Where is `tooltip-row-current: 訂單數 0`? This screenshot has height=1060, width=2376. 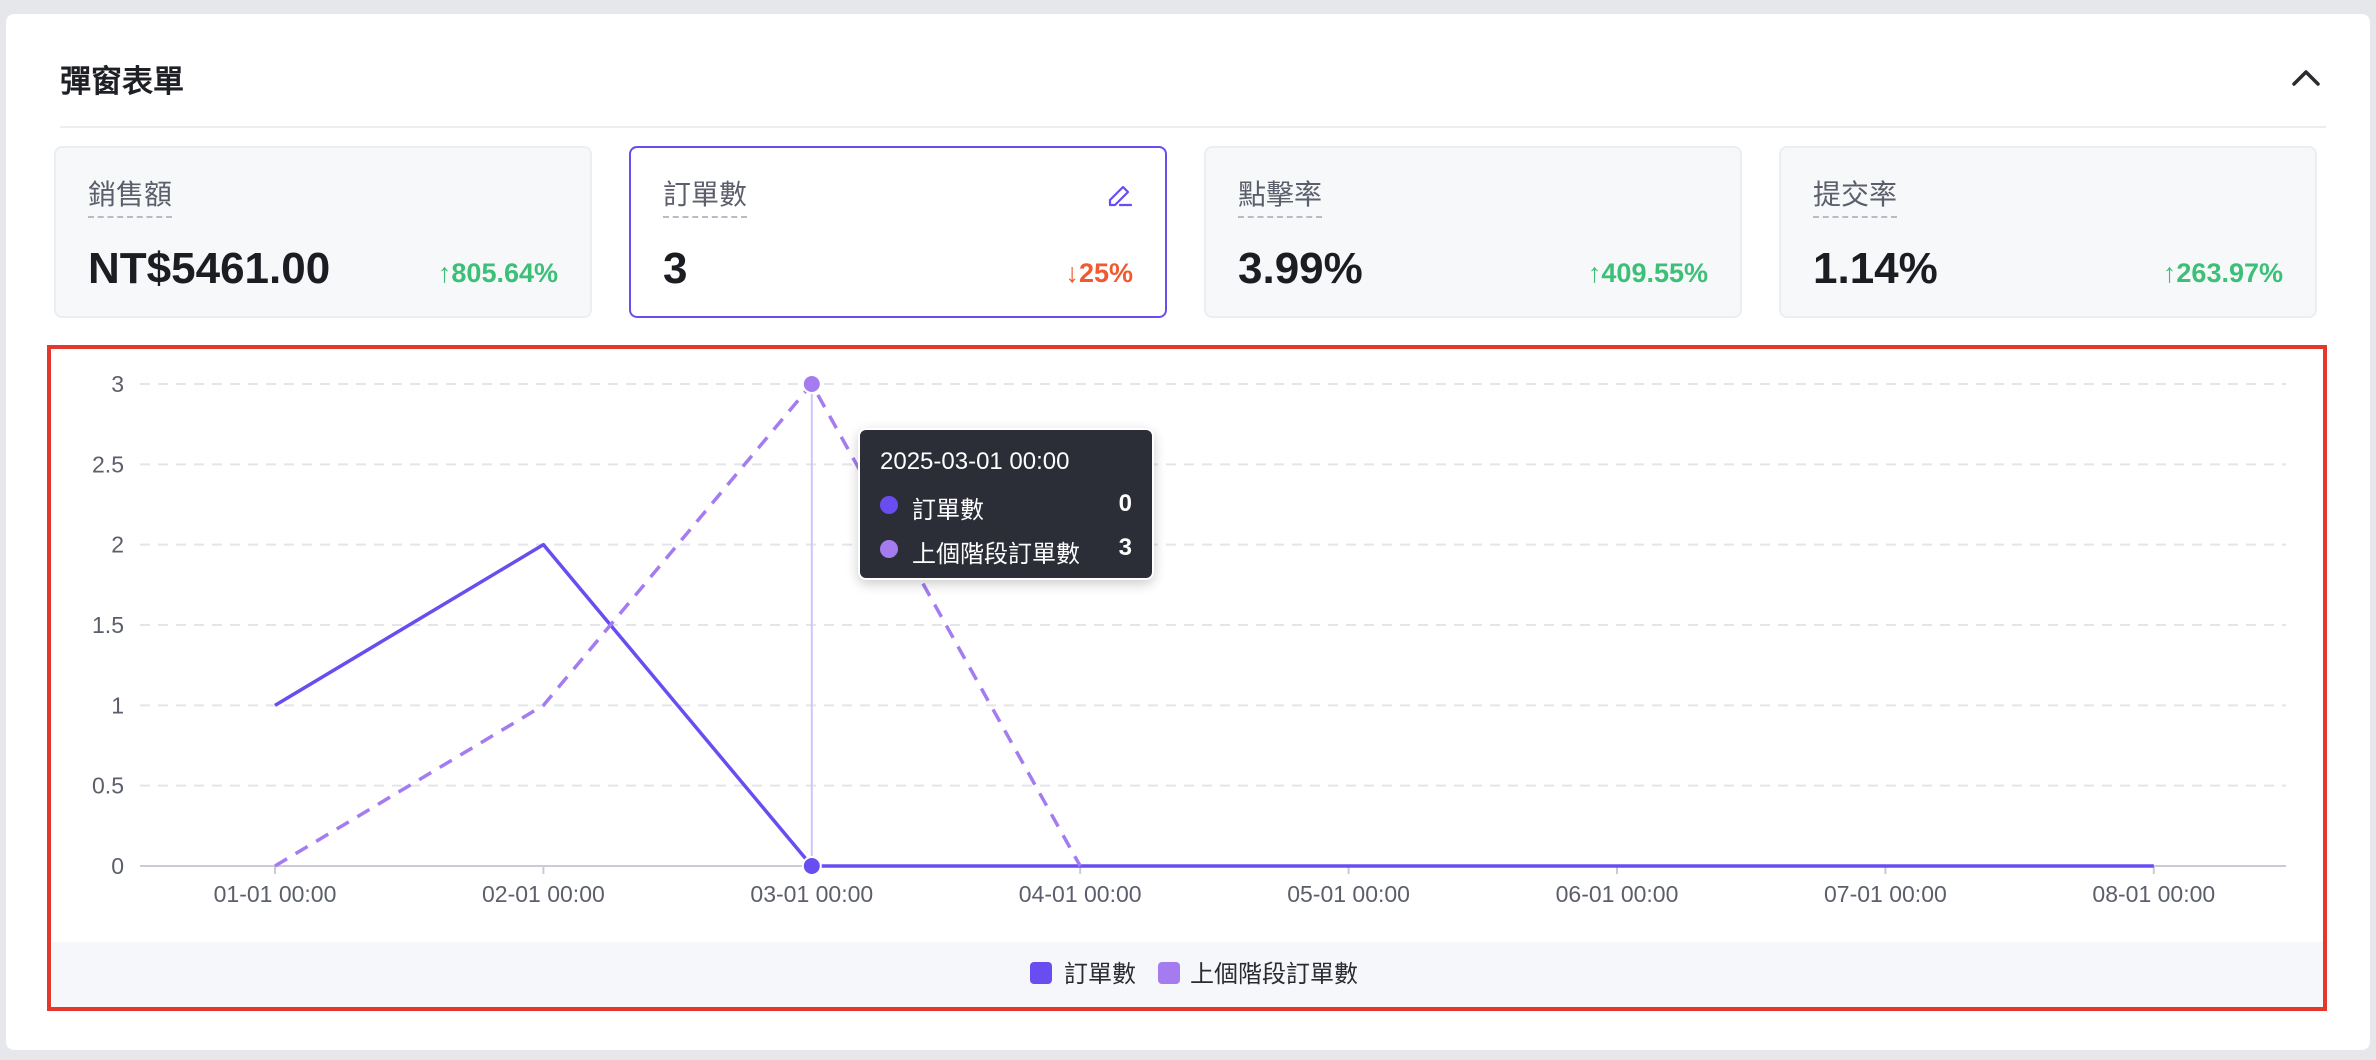
tooltip-row-current: 訂單數 0 is located at coordinates (1006, 507).